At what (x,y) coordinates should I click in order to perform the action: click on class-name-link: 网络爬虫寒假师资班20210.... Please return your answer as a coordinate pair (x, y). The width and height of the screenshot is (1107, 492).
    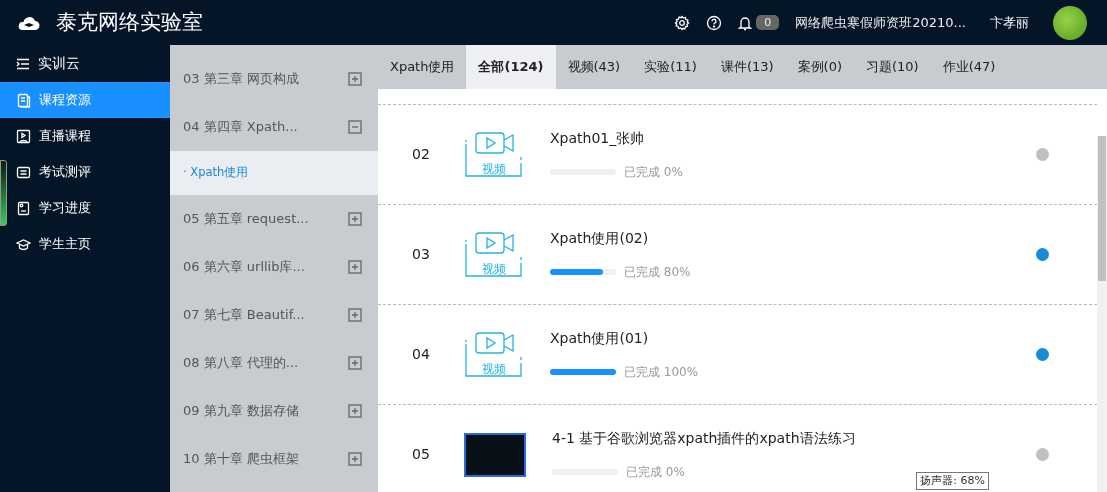
    Looking at the image, I should click on (880, 22).